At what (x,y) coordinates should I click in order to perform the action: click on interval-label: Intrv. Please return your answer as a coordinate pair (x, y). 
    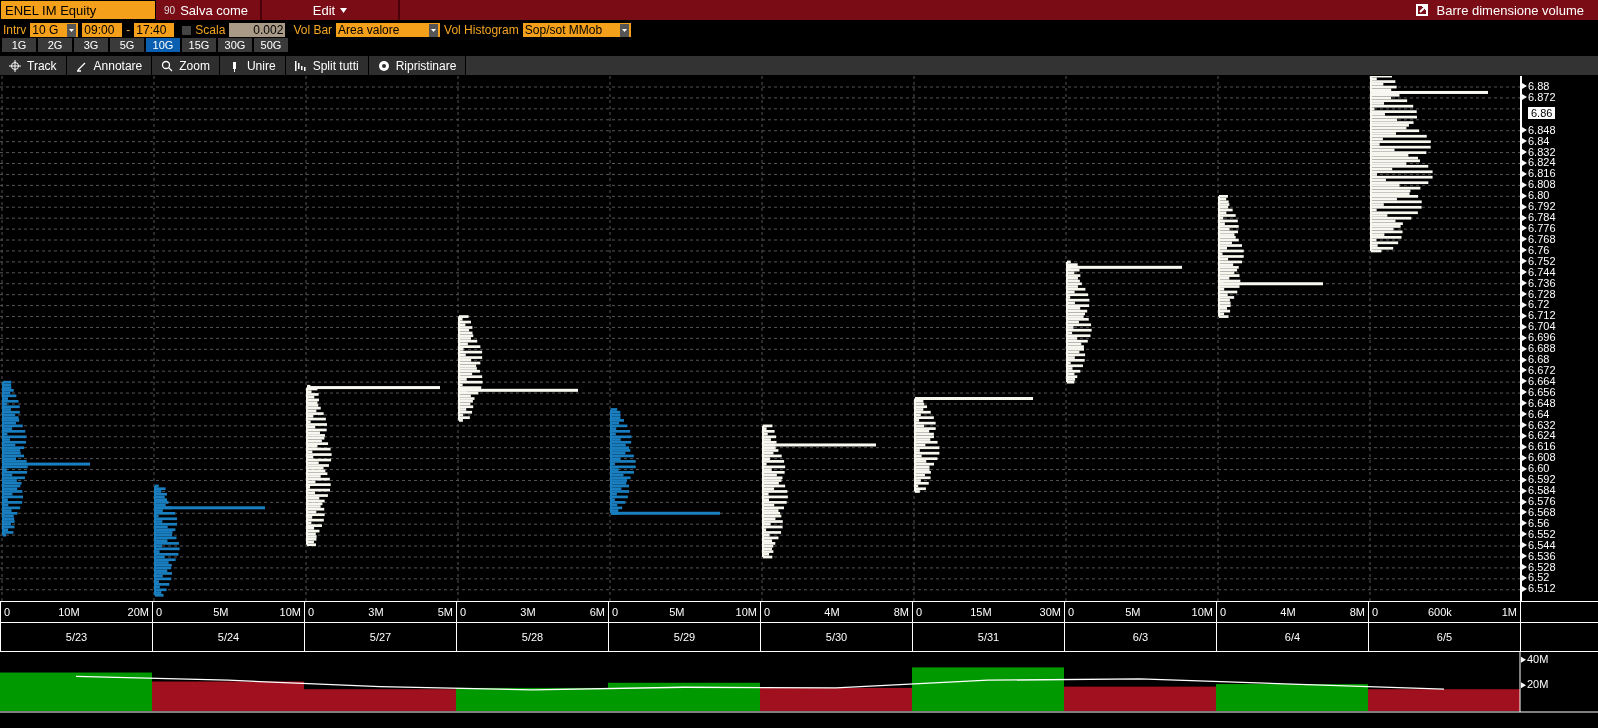
    Looking at the image, I should click on (15, 30).